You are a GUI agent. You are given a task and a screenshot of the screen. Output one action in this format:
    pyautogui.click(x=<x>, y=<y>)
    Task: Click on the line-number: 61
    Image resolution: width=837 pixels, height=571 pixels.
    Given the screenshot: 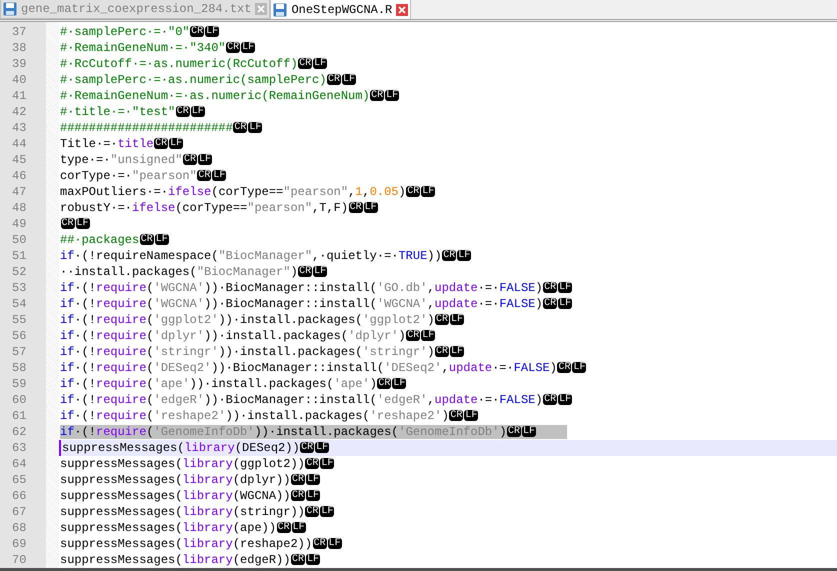 What is the action you would take?
    pyautogui.click(x=19, y=416)
    